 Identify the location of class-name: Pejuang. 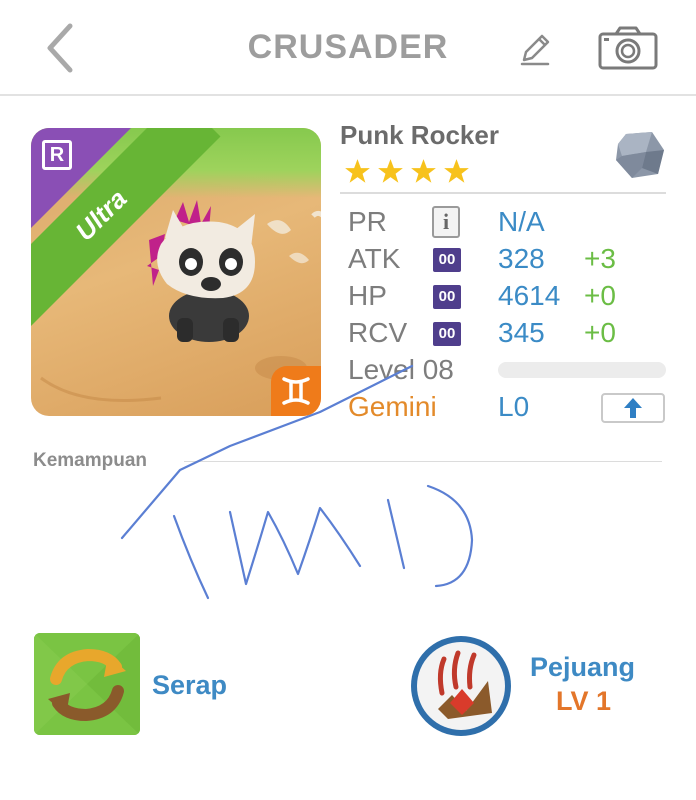
(583, 667).